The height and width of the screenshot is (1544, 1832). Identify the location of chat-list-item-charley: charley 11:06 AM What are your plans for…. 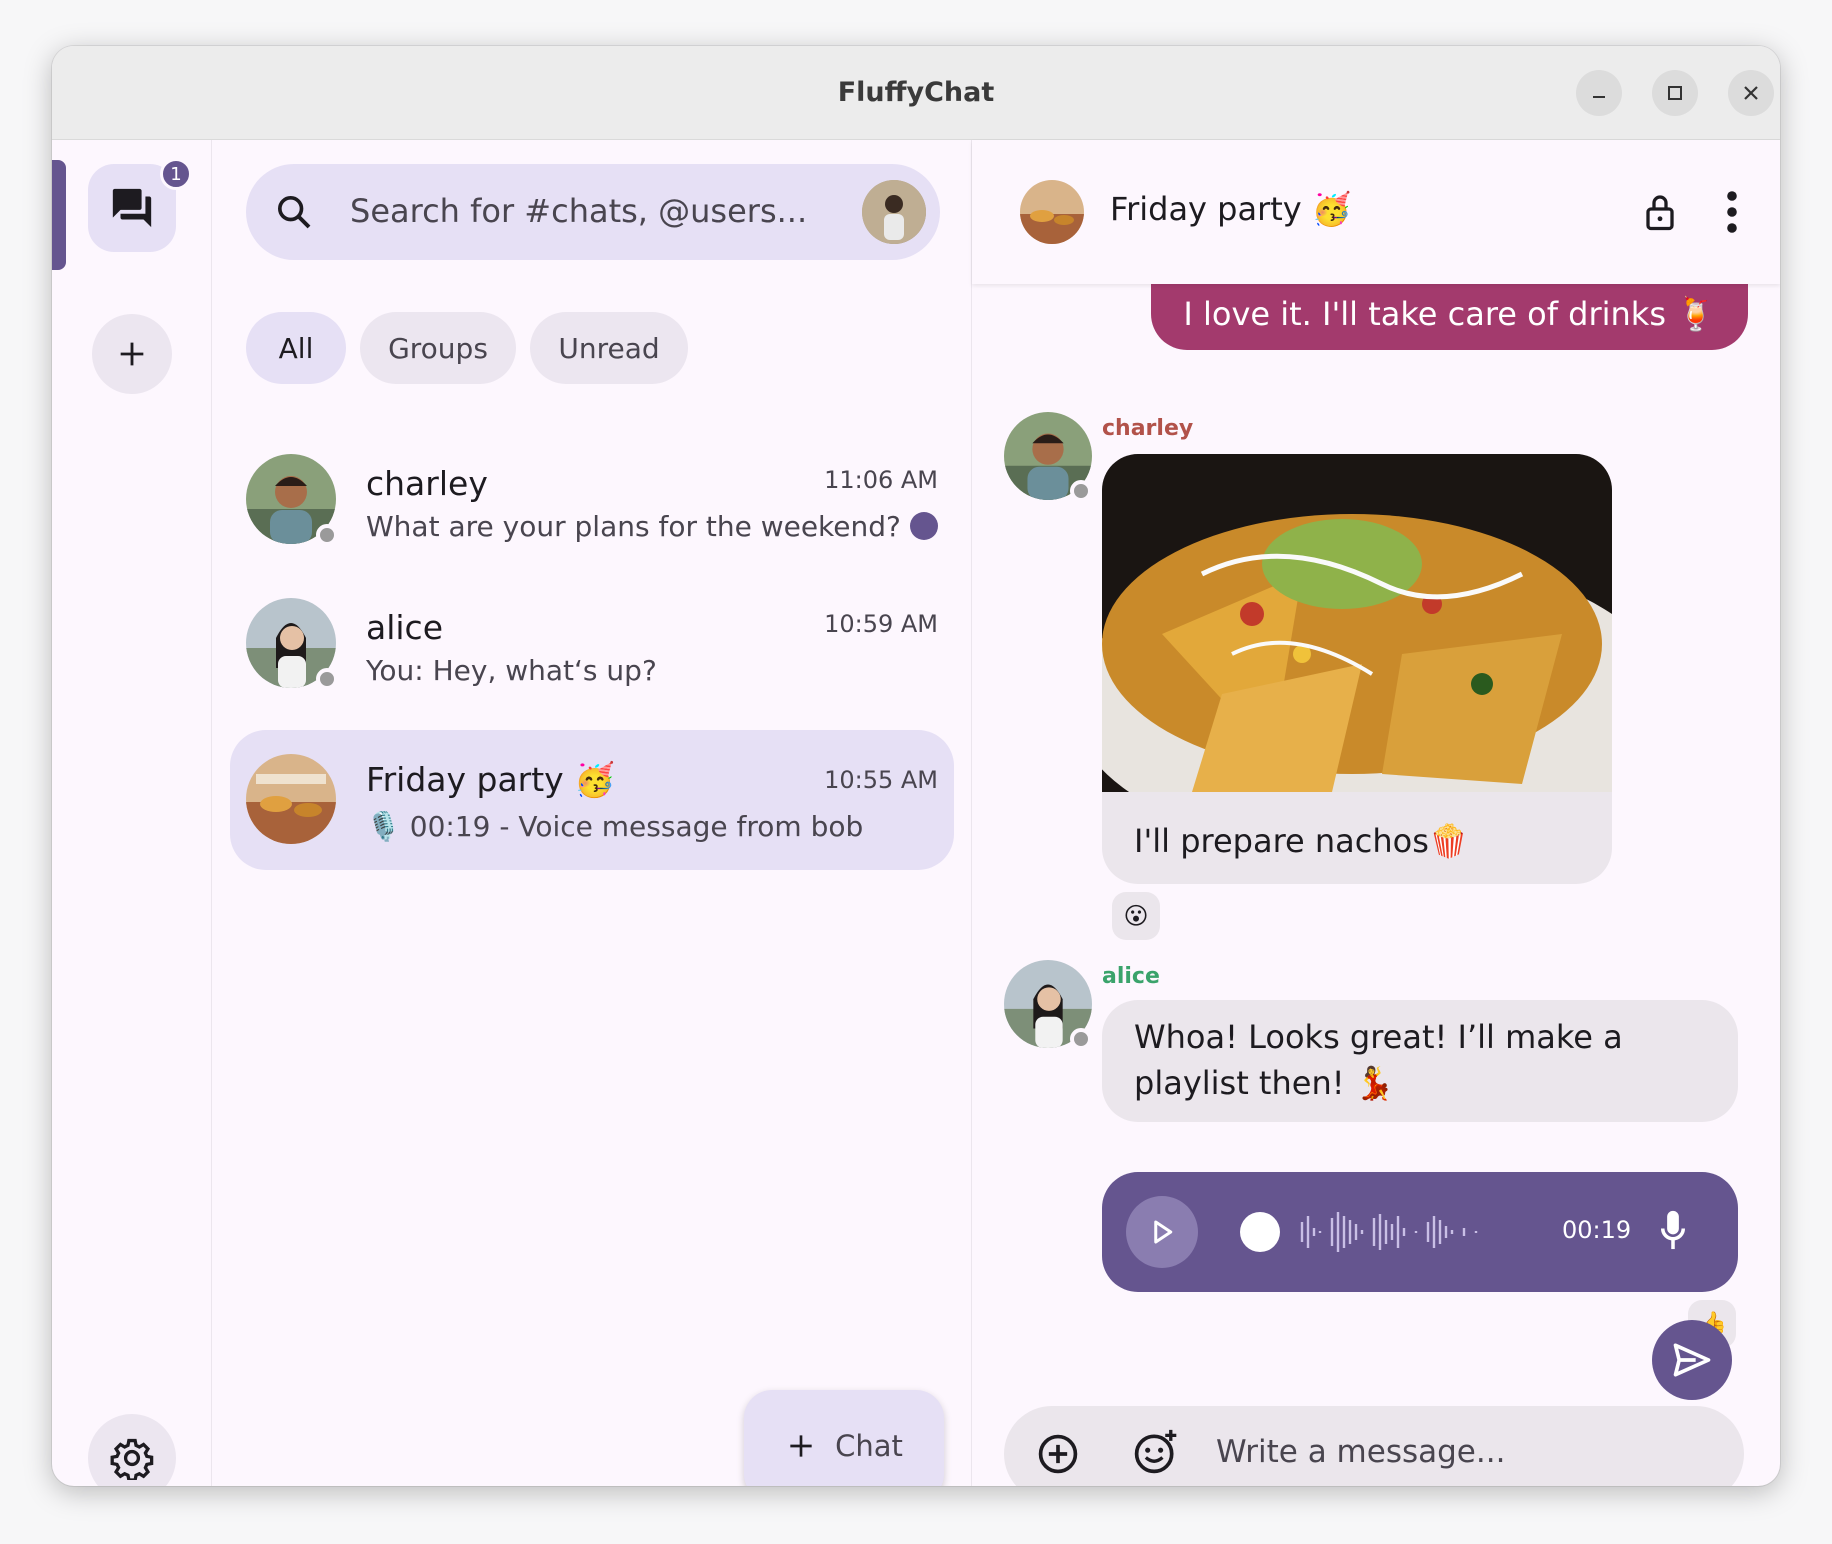
(592, 500).